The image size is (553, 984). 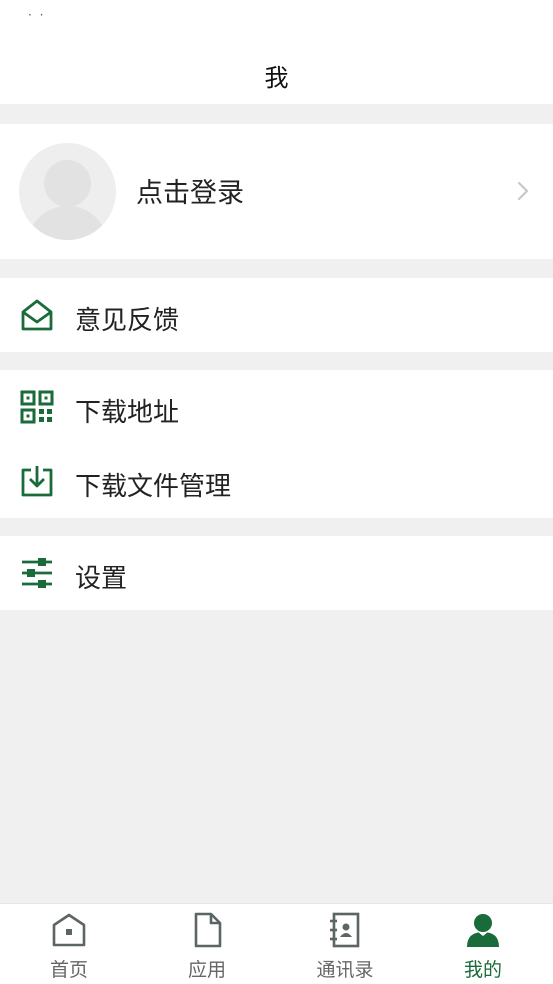 What do you see at coordinates (127, 321) in the screenshot?
I see `menu-item-label: 意见反馈` at bounding box center [127, 321].